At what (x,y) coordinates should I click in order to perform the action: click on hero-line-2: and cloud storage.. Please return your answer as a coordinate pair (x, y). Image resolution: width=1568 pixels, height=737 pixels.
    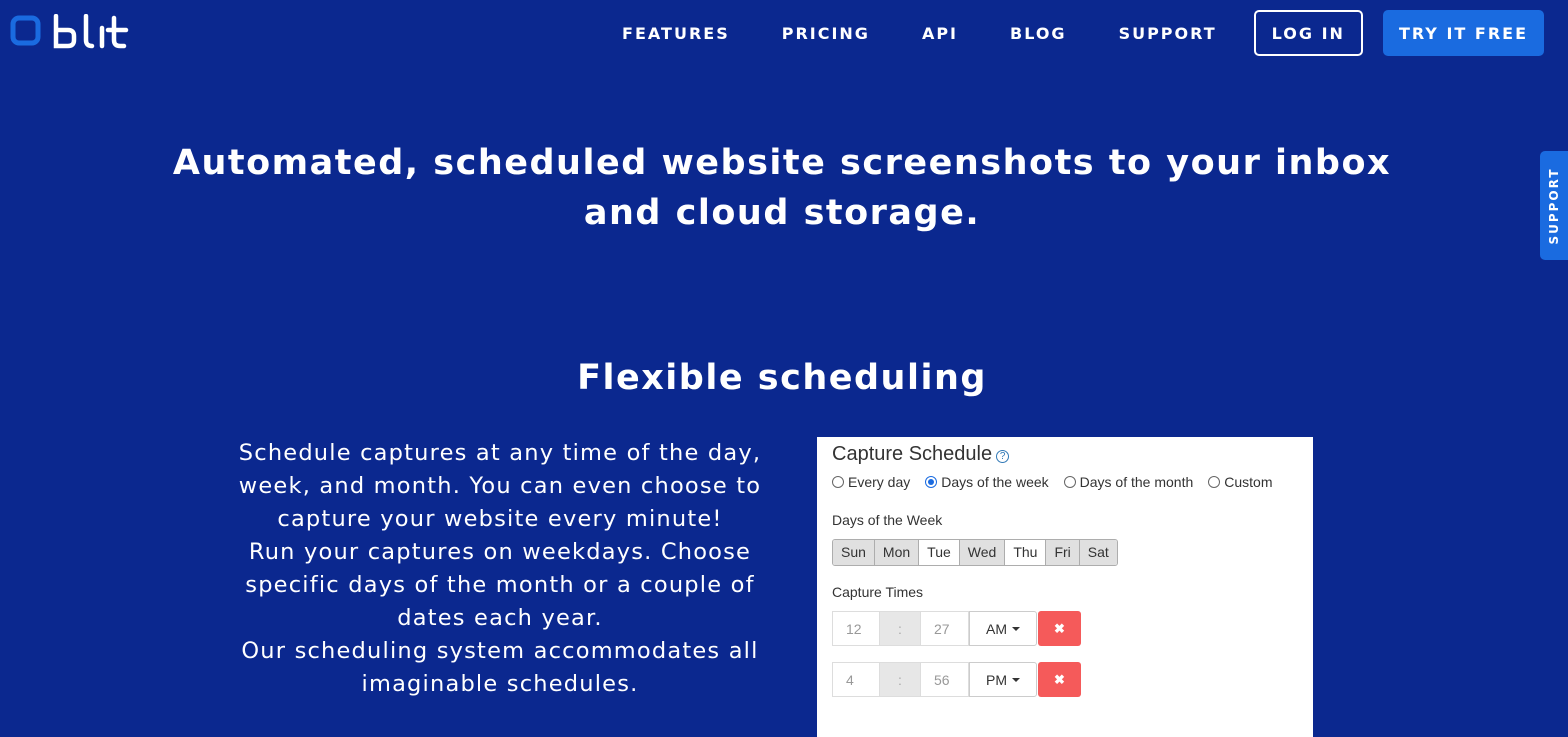
    Looking at the image, I should click on (782, 213).